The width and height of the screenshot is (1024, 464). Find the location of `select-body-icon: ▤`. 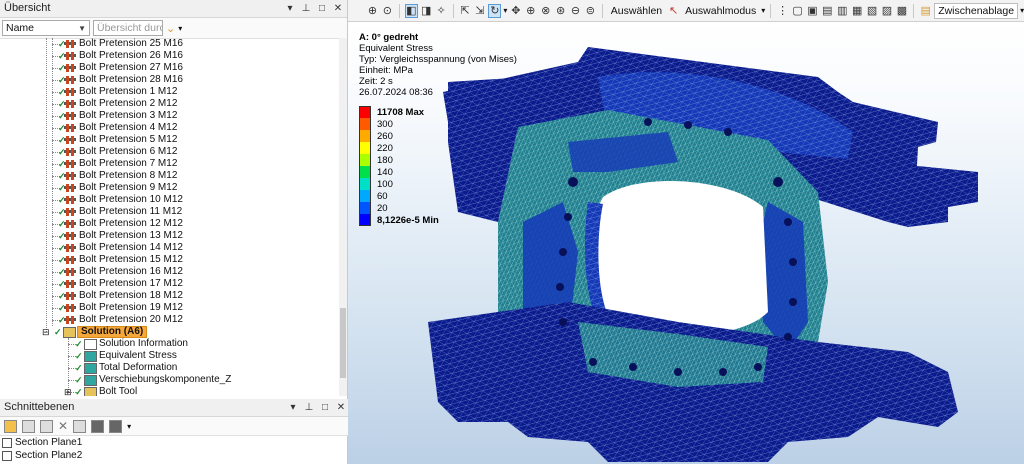

select-body-icon: ▤ is located at coordinates (827, 11).